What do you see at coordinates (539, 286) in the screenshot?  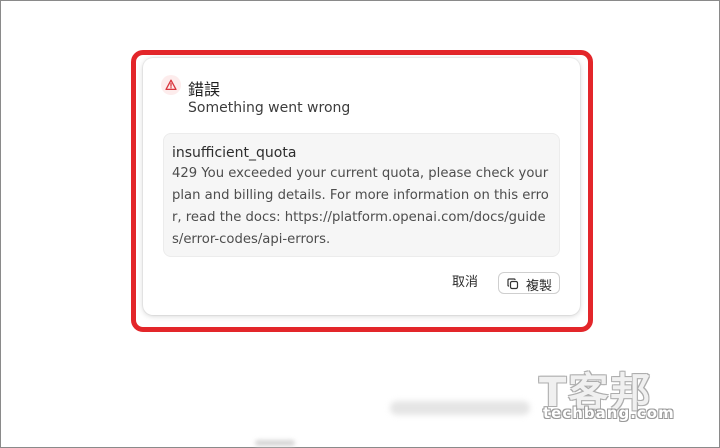 I see `copy-button-label: 複製` at bounding box center [539, 286].